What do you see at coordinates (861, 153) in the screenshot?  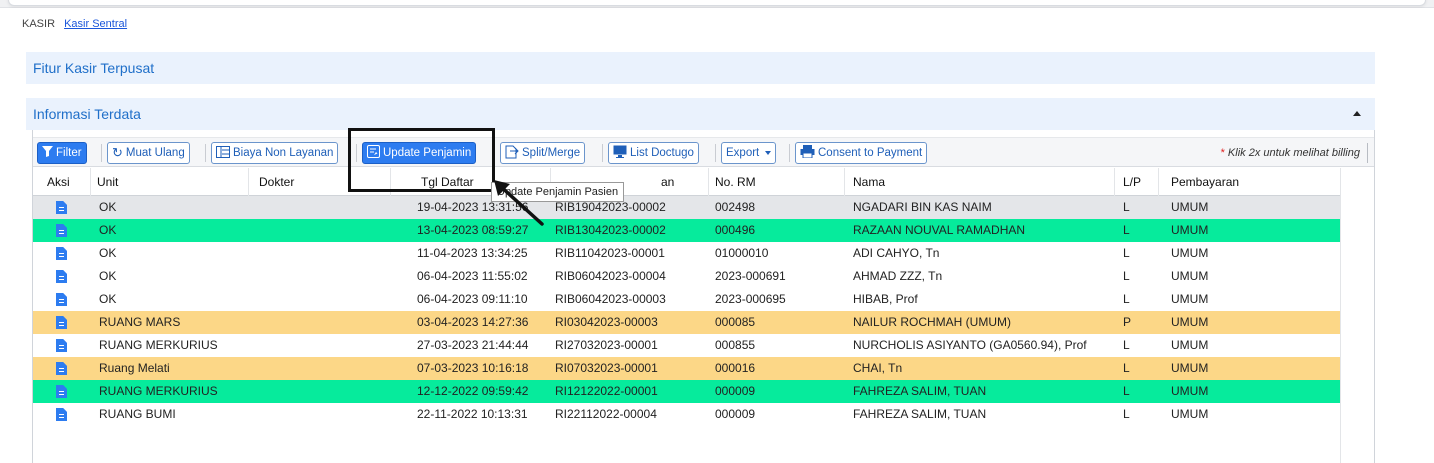 I see `consent-to-payment-button: Consent to Payment` at bounding box center [861, 153].